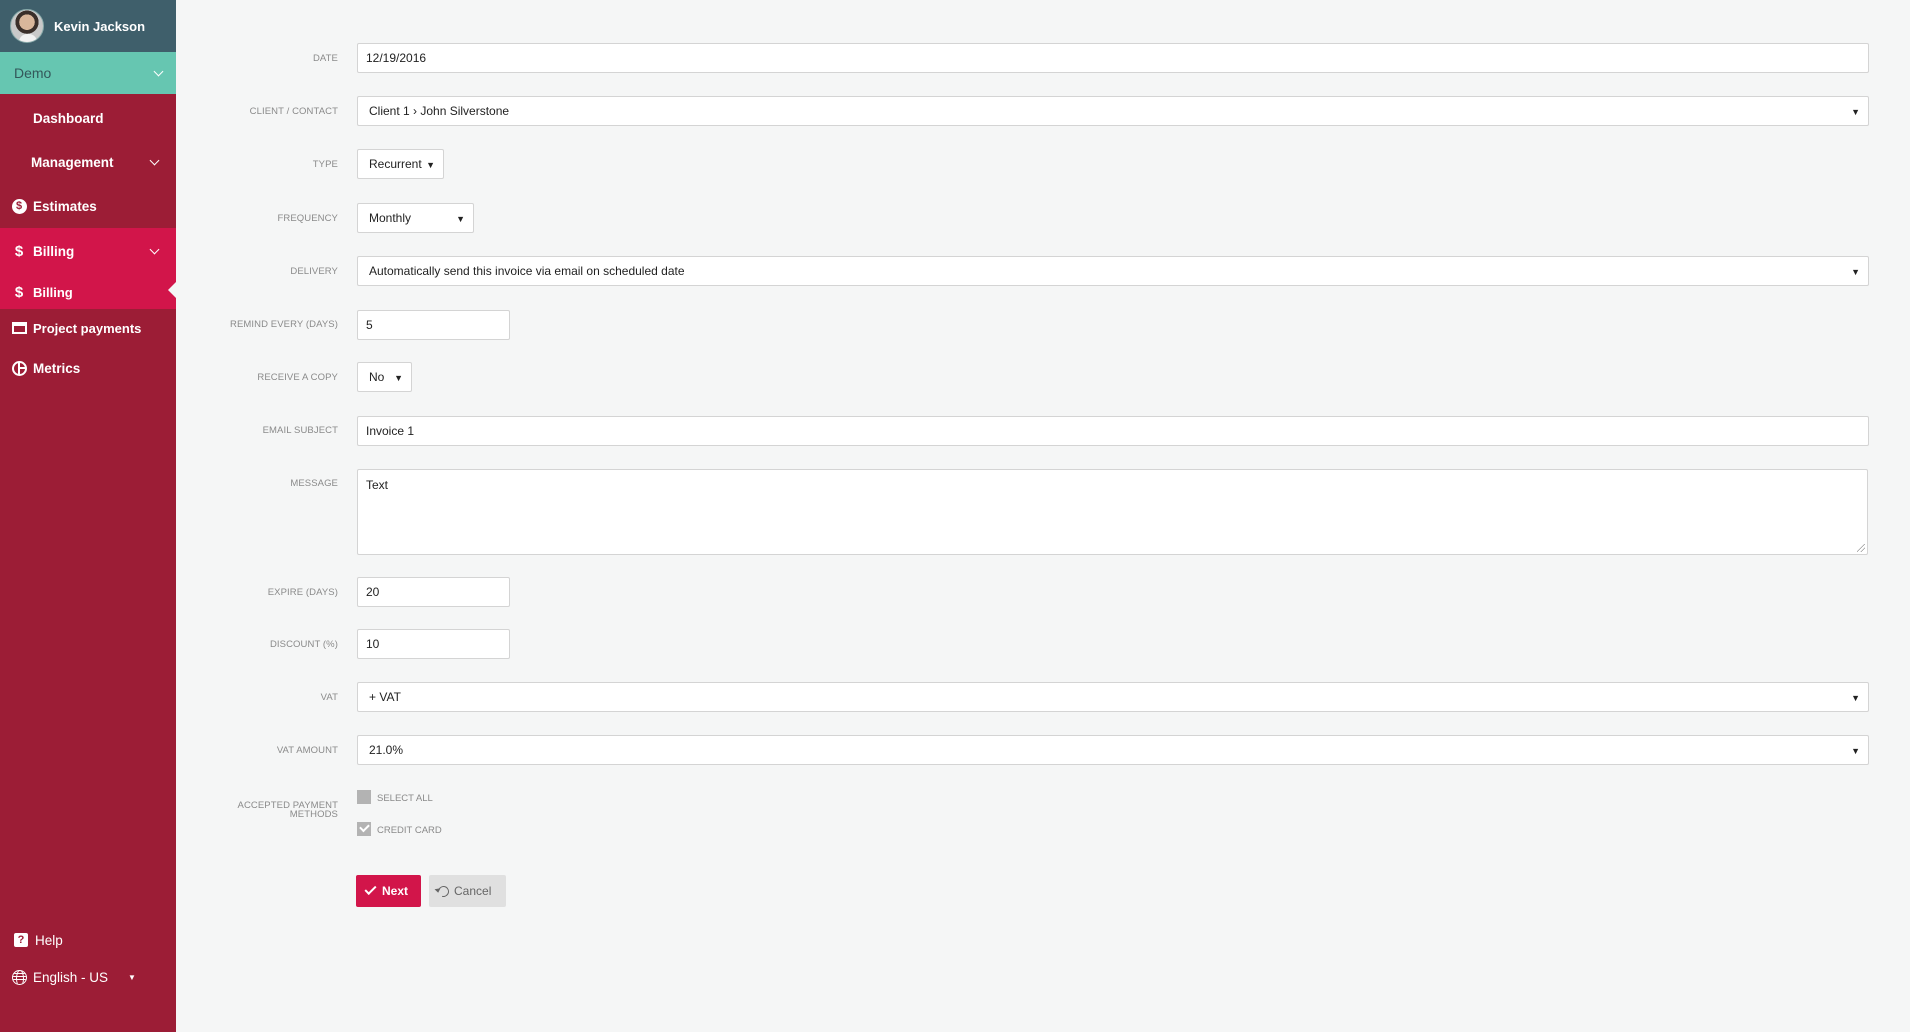  Describe the element at coordinates (19, 328) in the screenshot. I see `credit-card-icon` at that location.